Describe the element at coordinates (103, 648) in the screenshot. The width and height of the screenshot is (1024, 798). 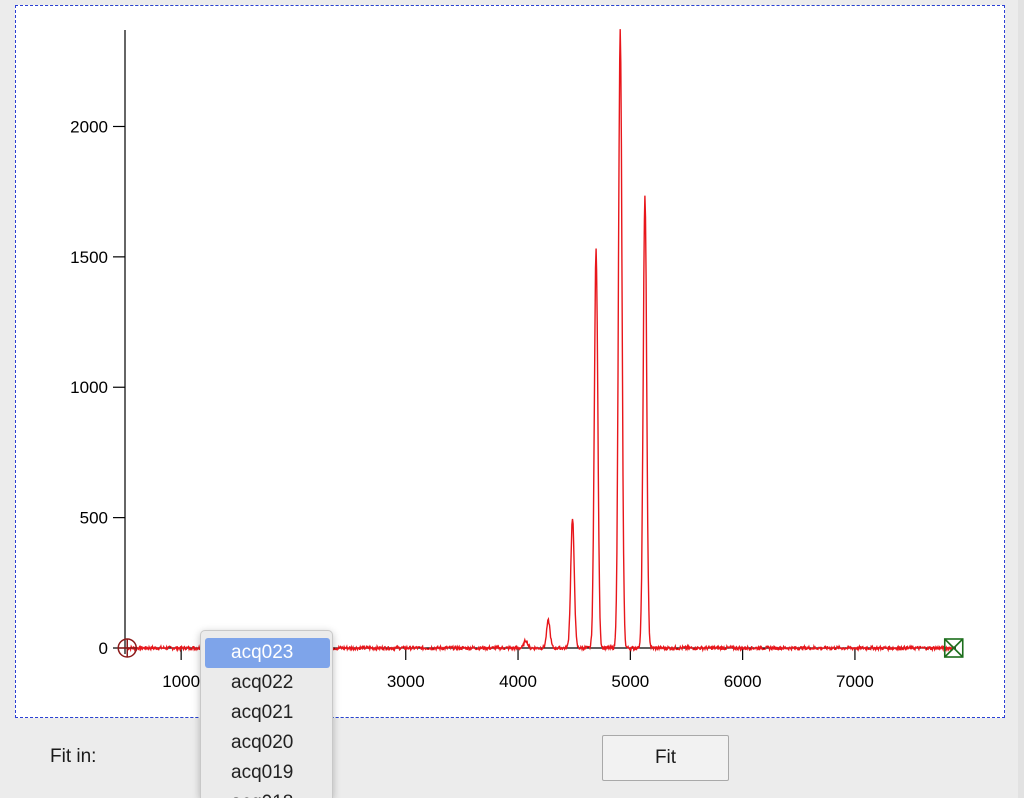
I see `y-tick-label: 0` at that location.